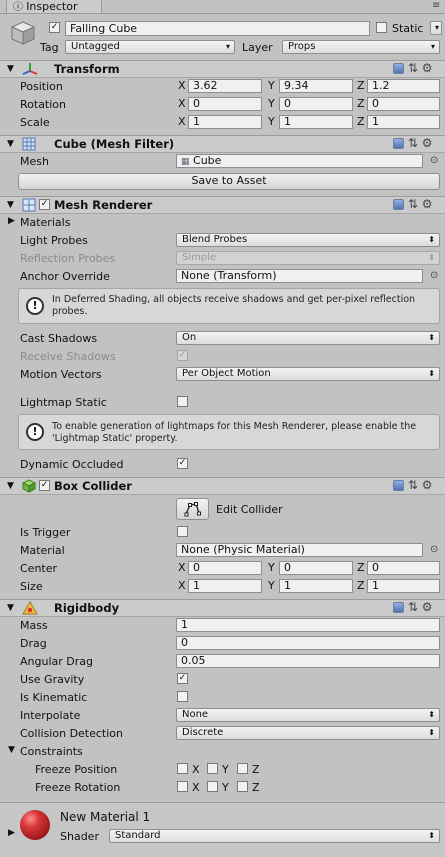 Image resolution: width=445 pixels, height=857 pixels. I want to click on freeze-position-z-checkbox, so click(242, 768).